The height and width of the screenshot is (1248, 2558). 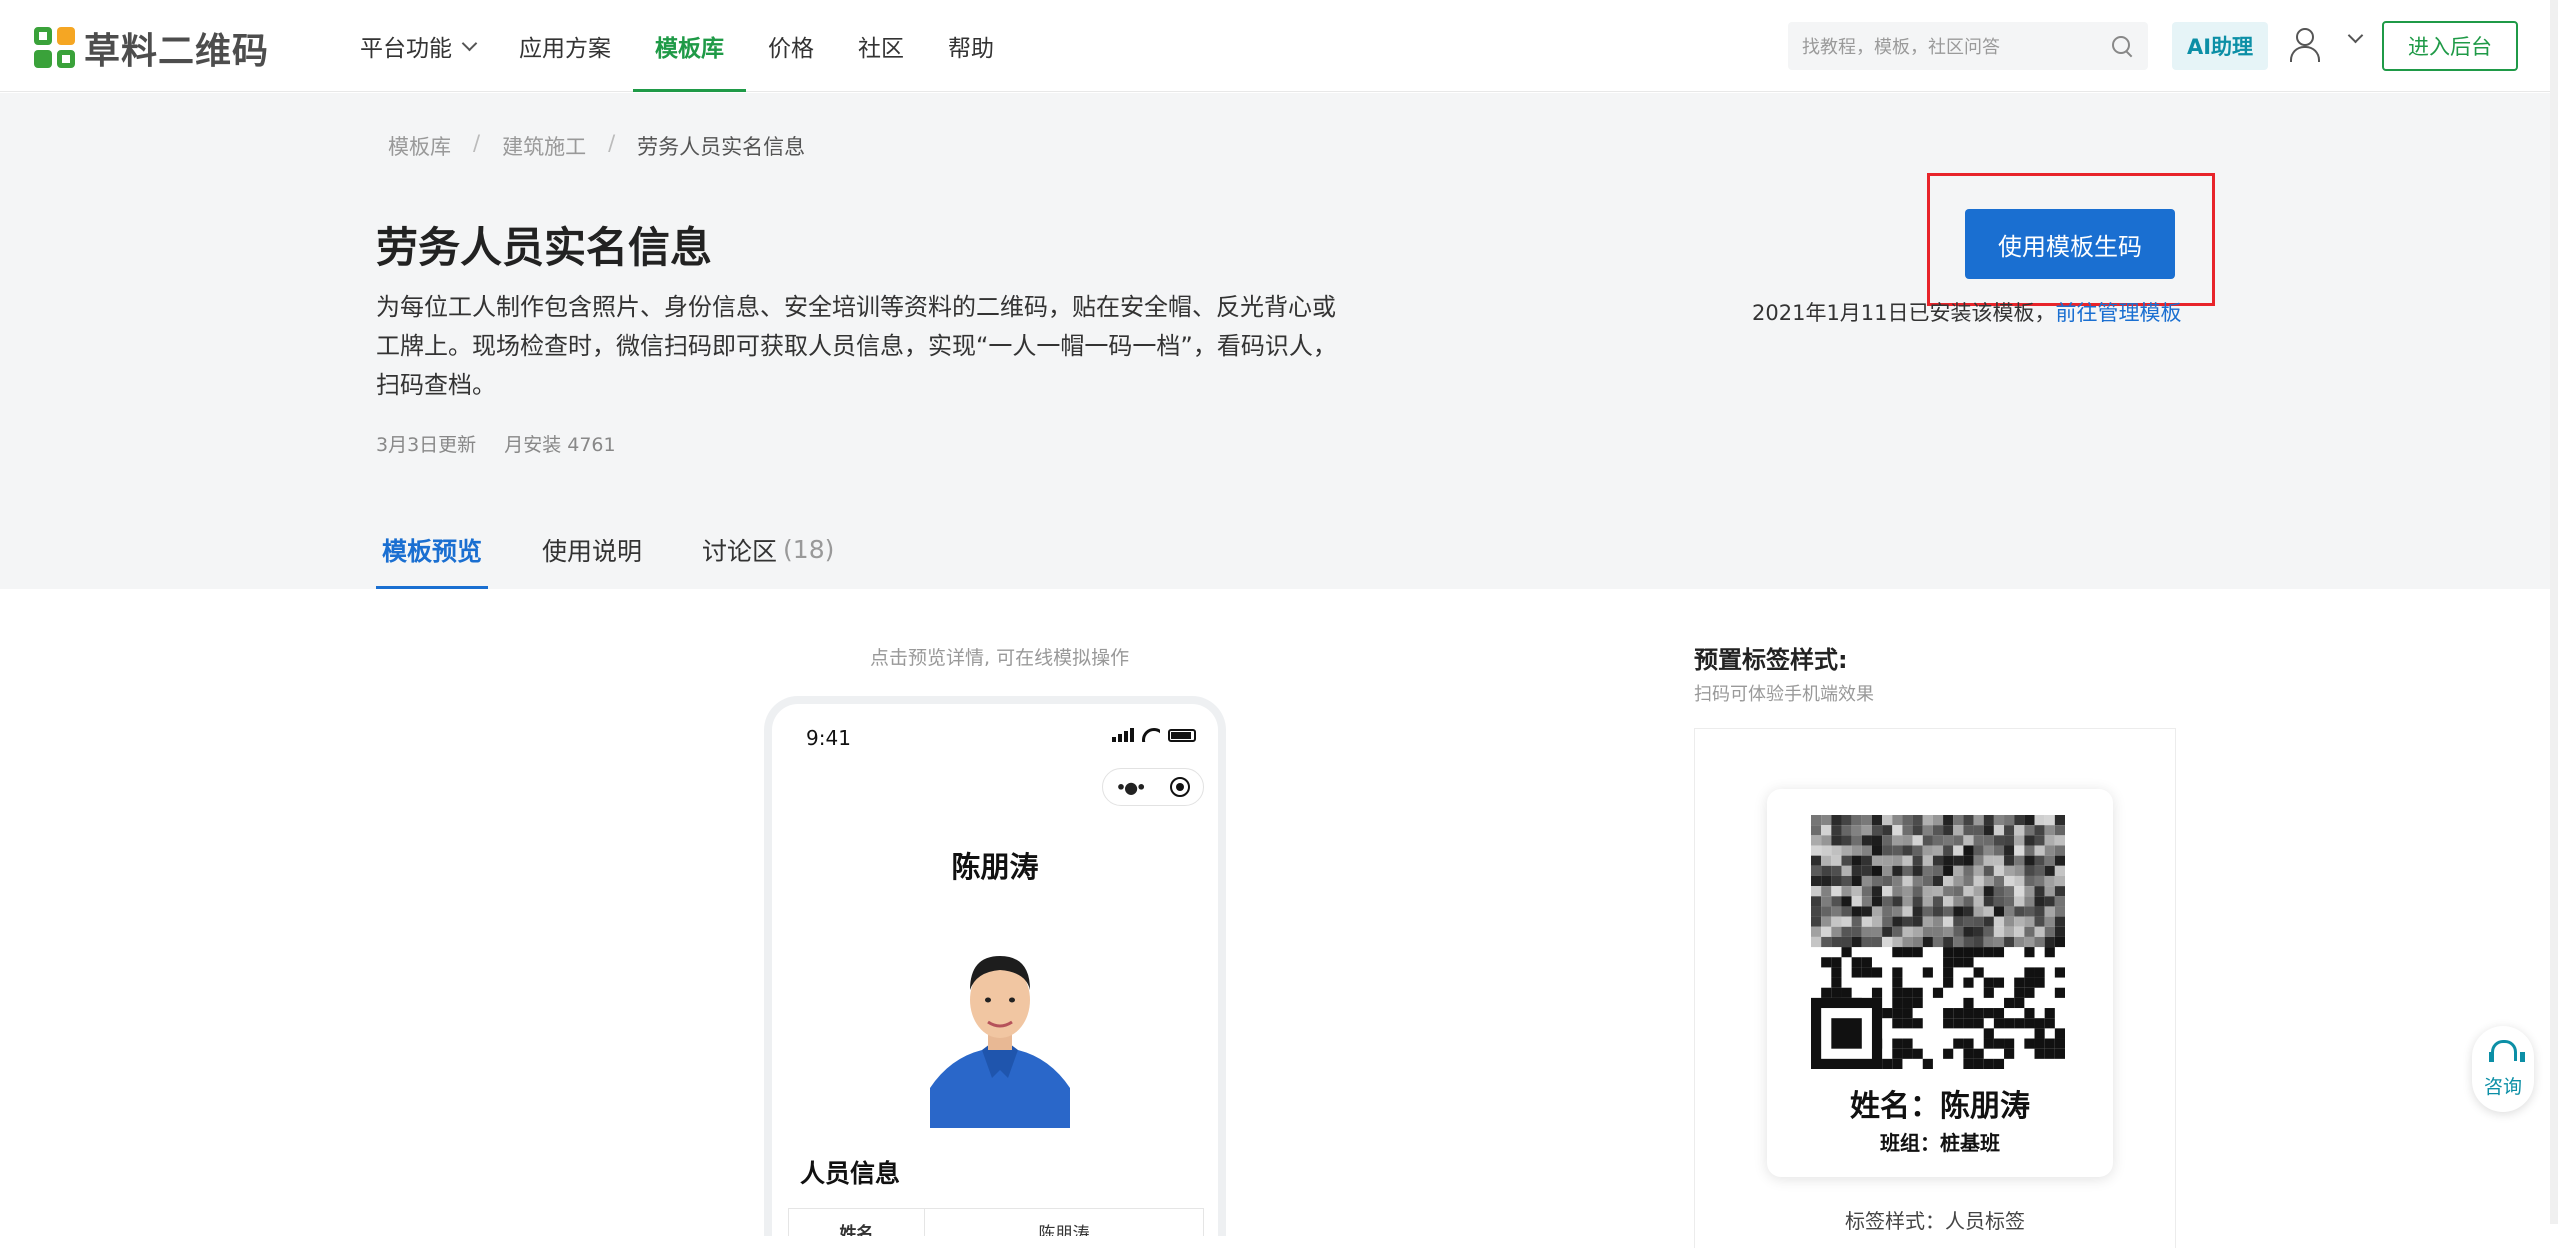 I want to click on menu-item-label: 帮助, so click(x=971, y=49).